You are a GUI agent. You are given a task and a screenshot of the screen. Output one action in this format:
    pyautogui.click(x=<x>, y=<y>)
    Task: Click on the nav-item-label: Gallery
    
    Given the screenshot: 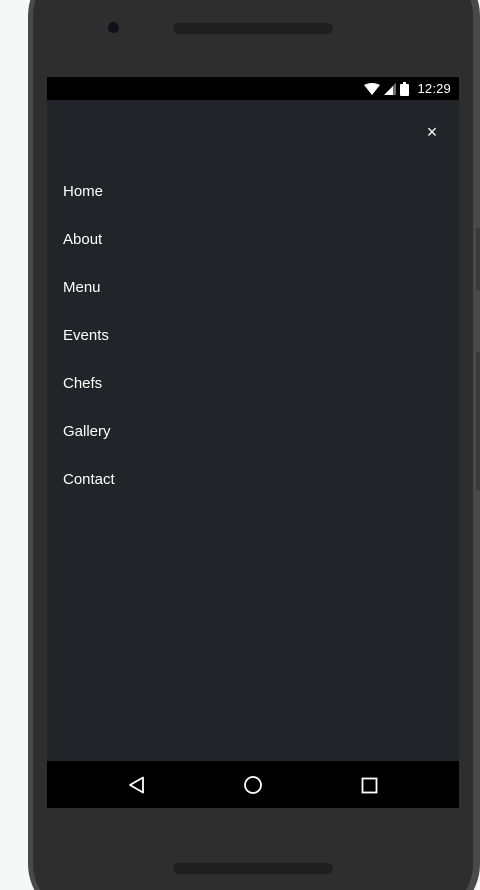 What is the action you would take?
    pyautogui.click(x=87, y=431)
    